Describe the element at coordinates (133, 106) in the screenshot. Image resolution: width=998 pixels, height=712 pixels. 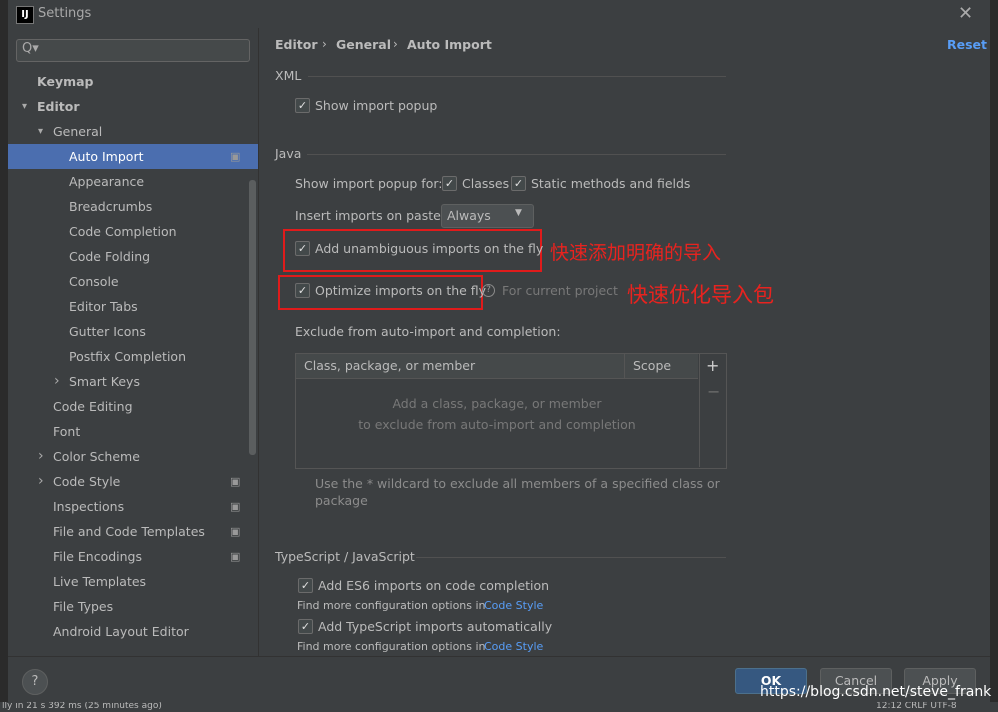
I see `sidebar-item: ▾ Editor` at that location.